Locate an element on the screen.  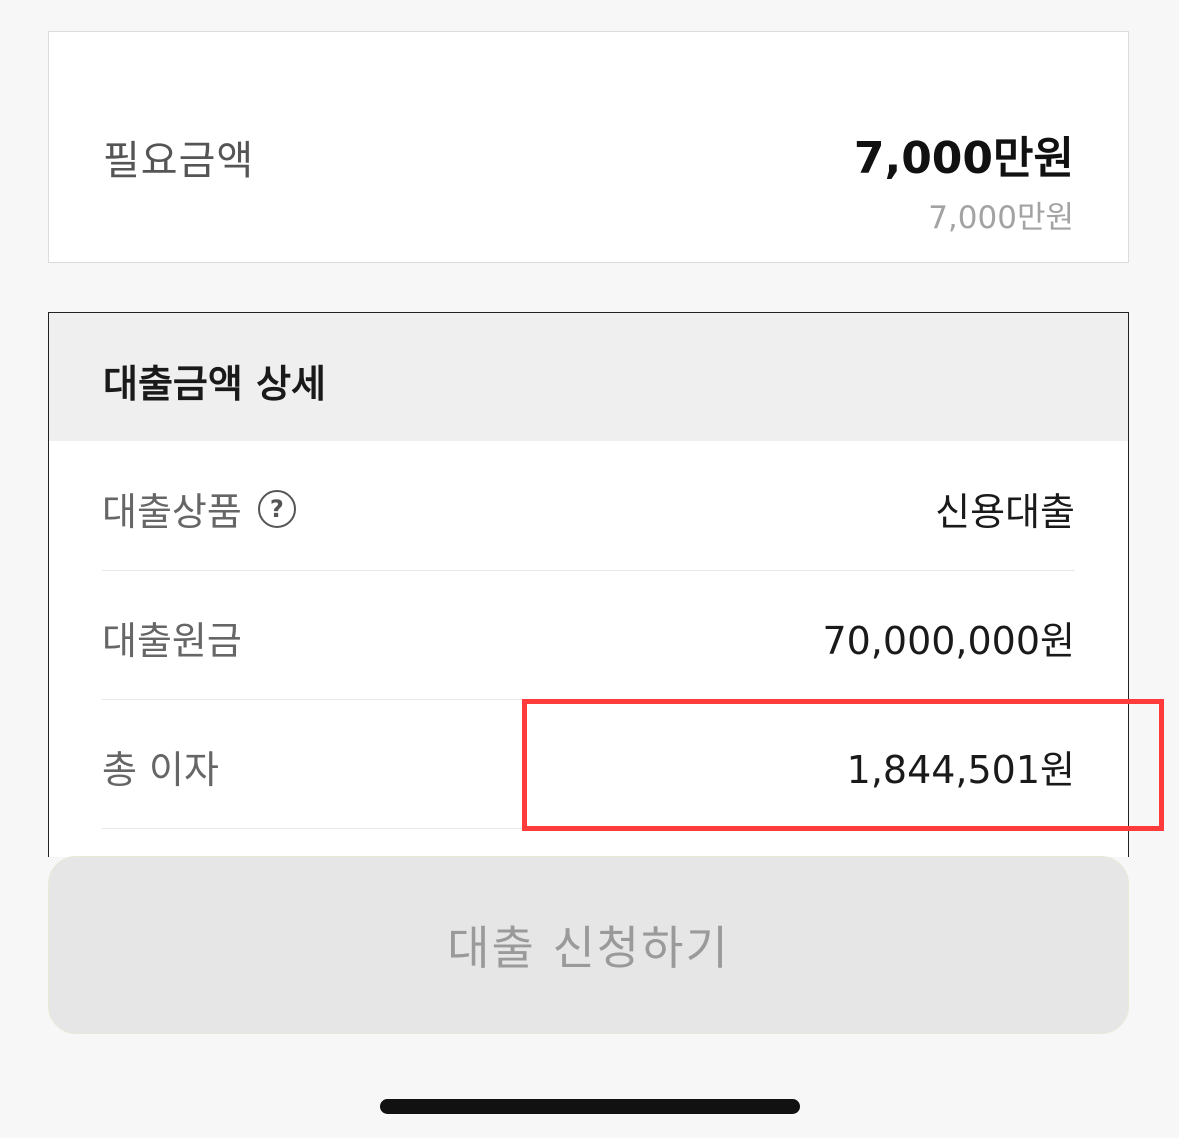
required-amount-sub-value: 7,000만원 is located at coordinates (1001, 218).